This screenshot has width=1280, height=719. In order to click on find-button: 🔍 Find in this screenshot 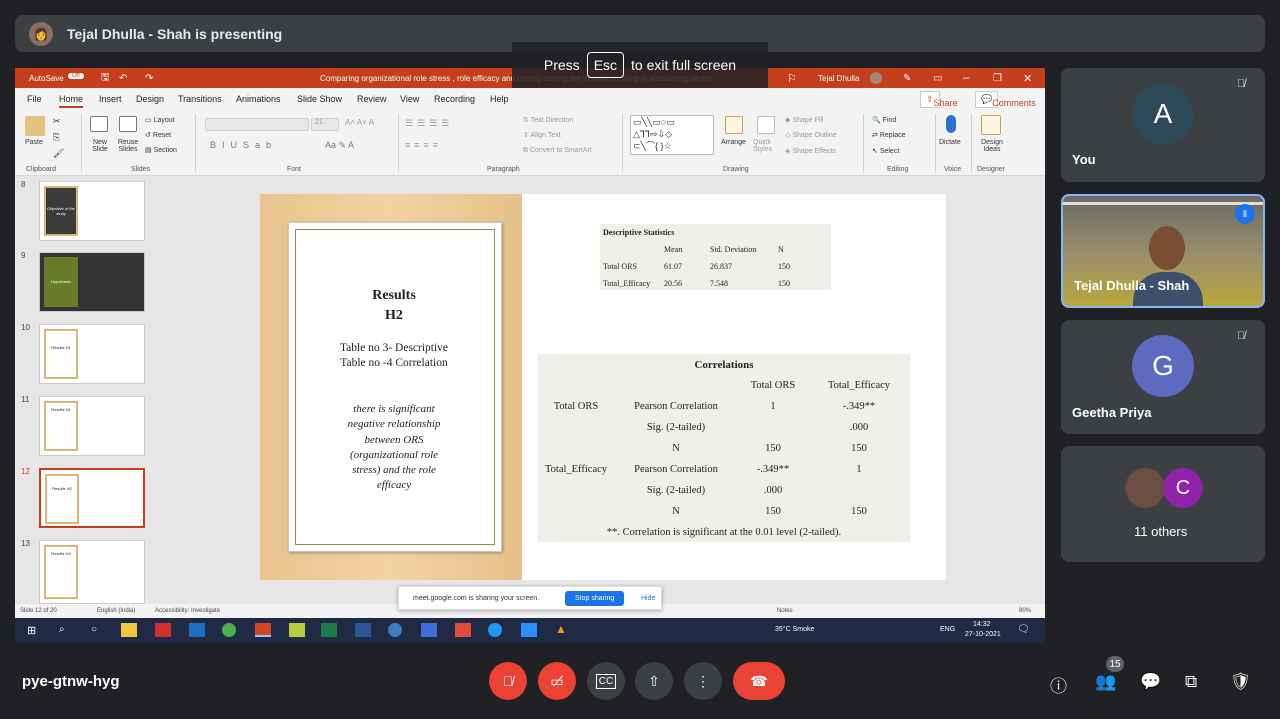, I will do `click(884, 120)`.